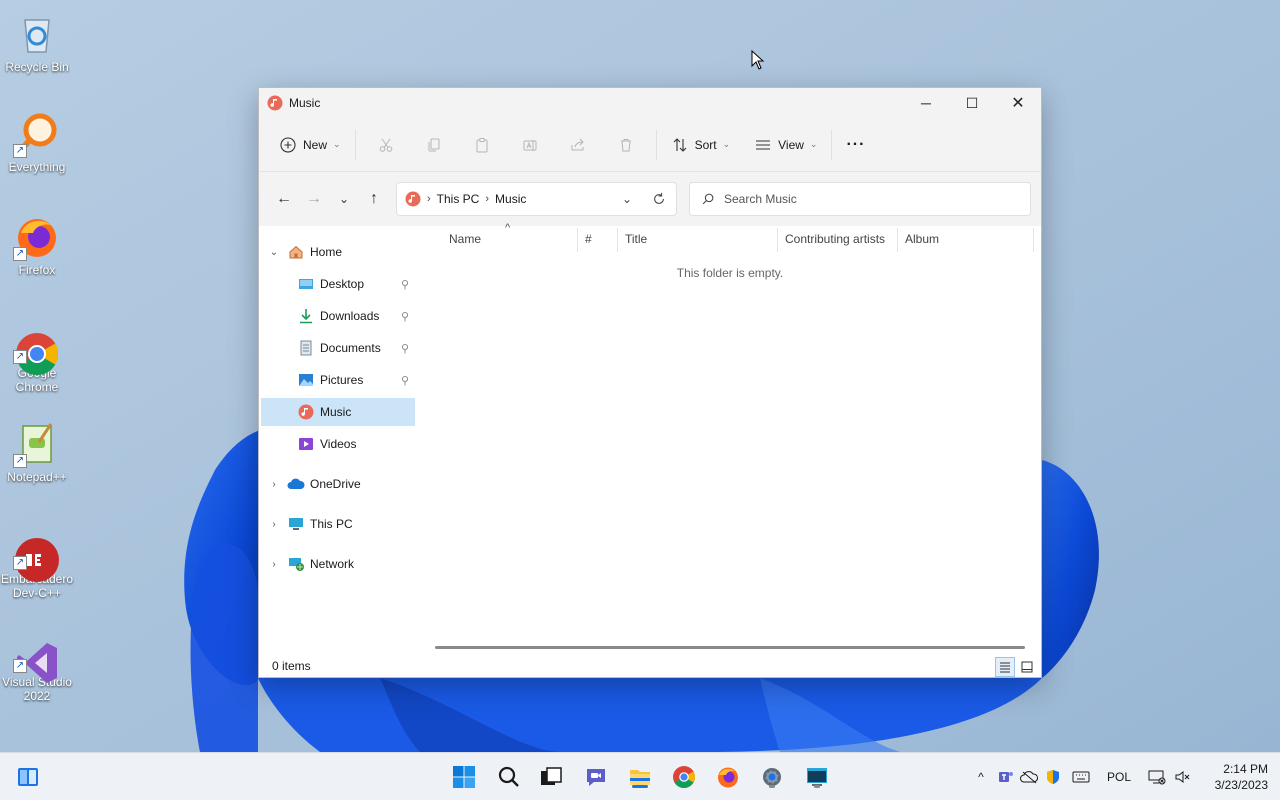 The width and height of the screenshot is (1280, 800). I want to click on nav-item-home: ⌄ Home, so click(338, 252).